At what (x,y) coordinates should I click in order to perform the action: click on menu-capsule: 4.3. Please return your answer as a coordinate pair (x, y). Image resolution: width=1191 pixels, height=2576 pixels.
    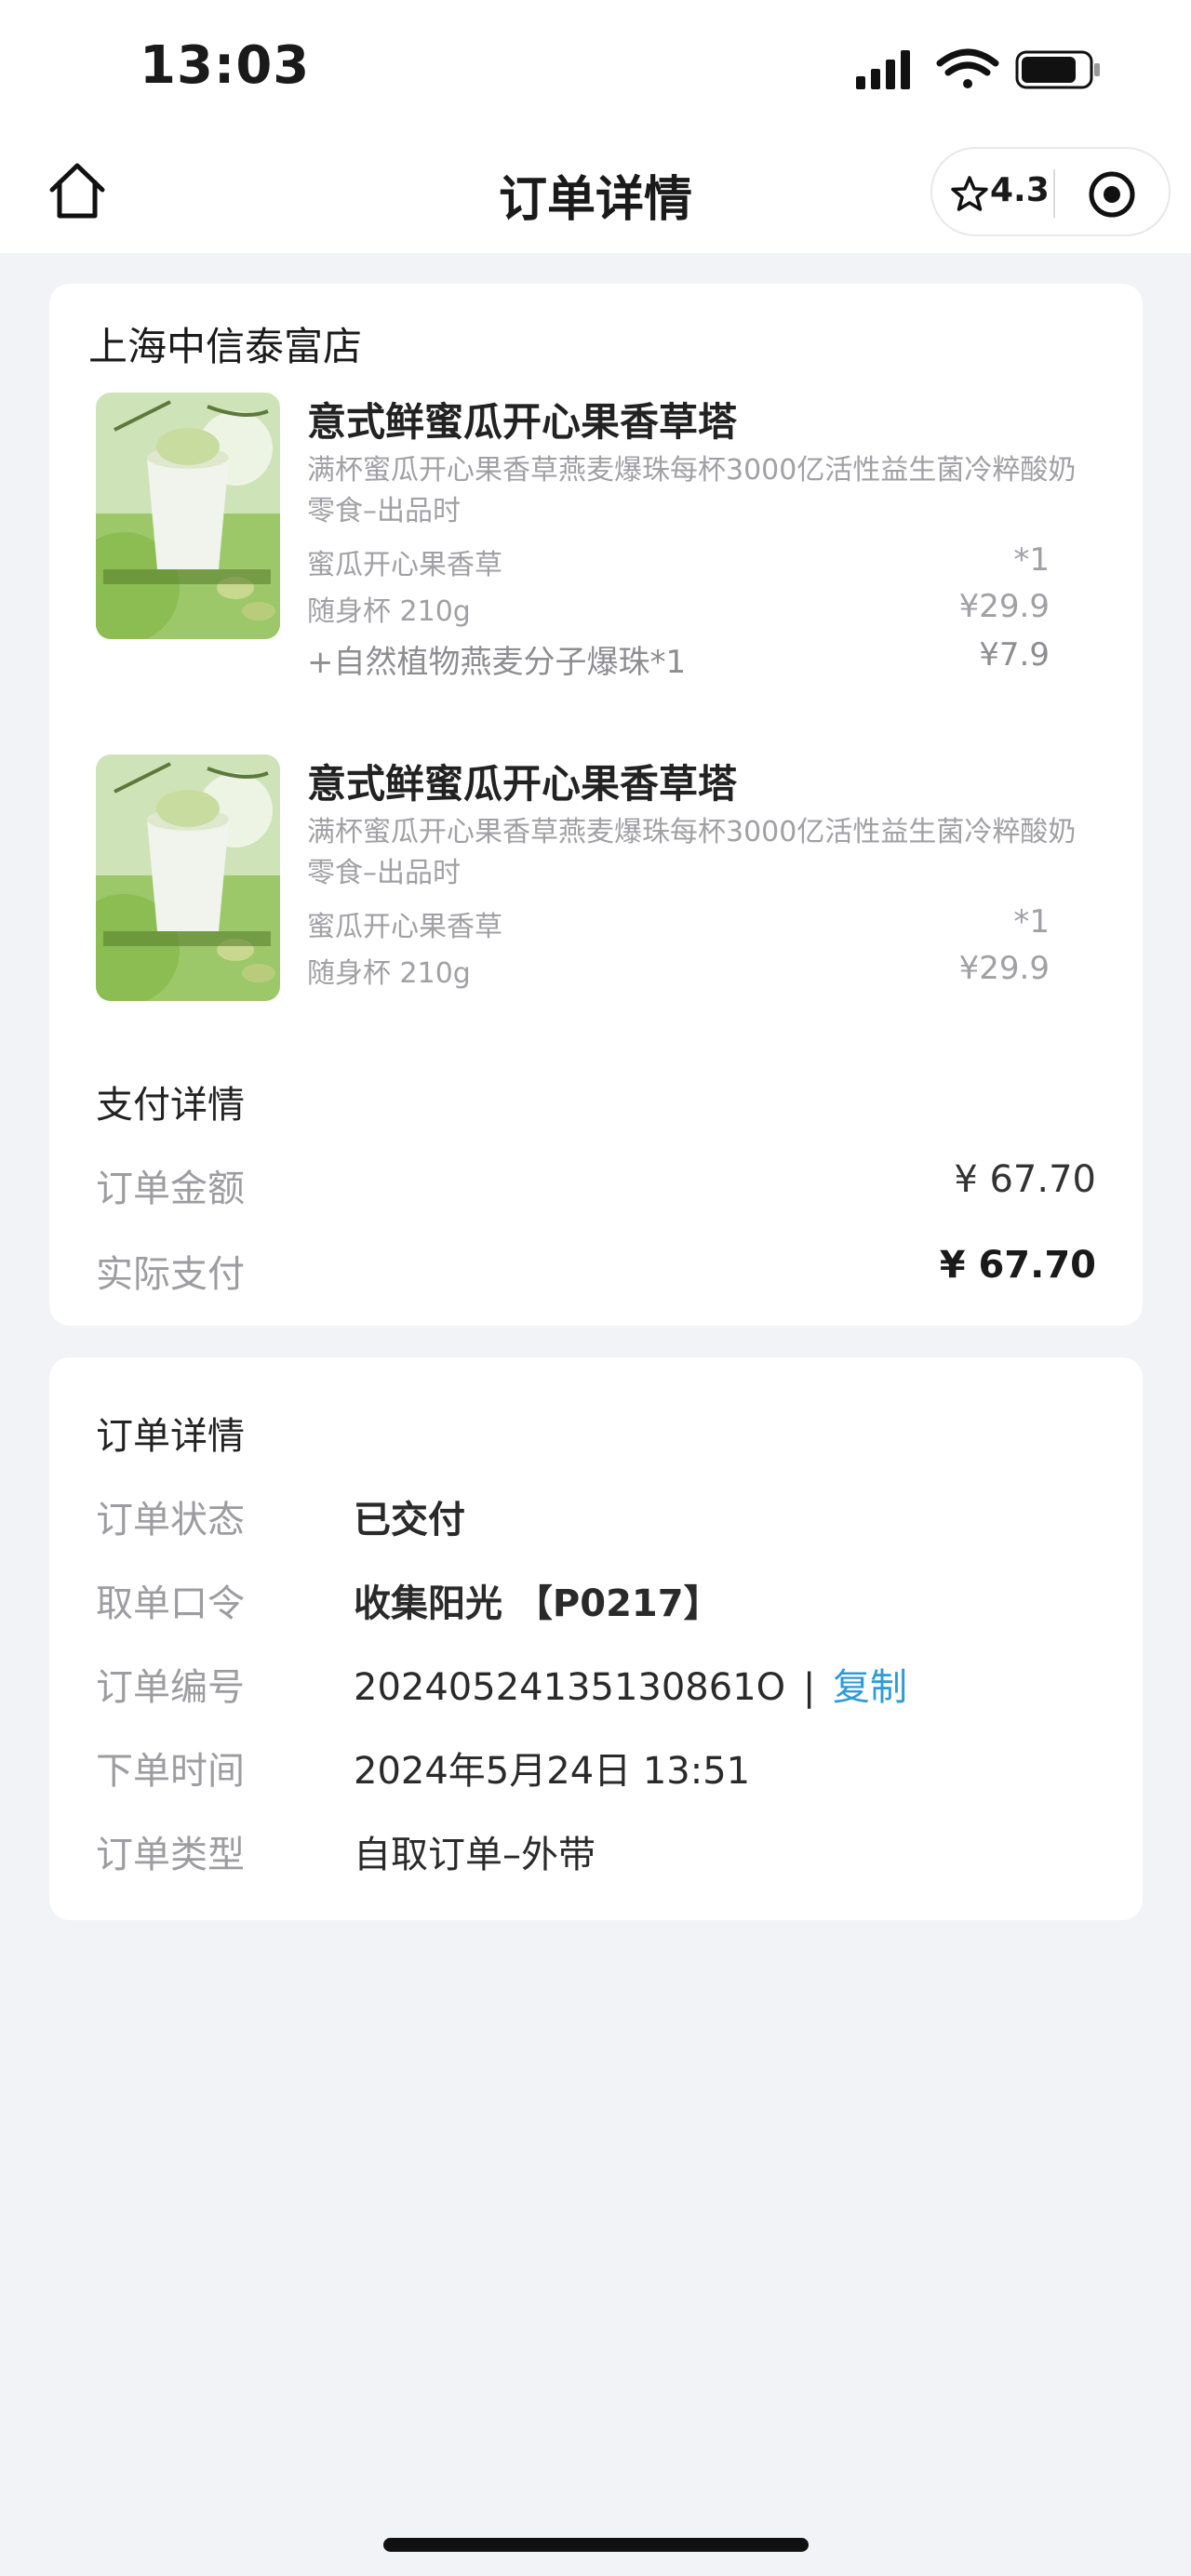
    Looking at the image, I should click on (1050, 191).